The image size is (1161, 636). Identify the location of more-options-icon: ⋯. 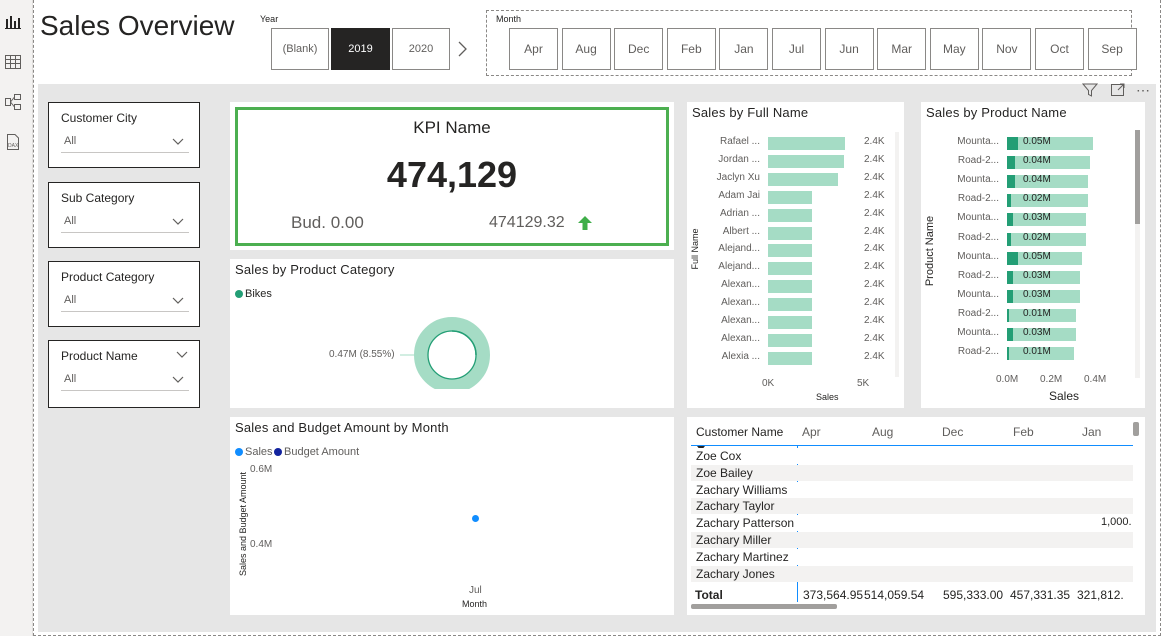
(1143, 90).